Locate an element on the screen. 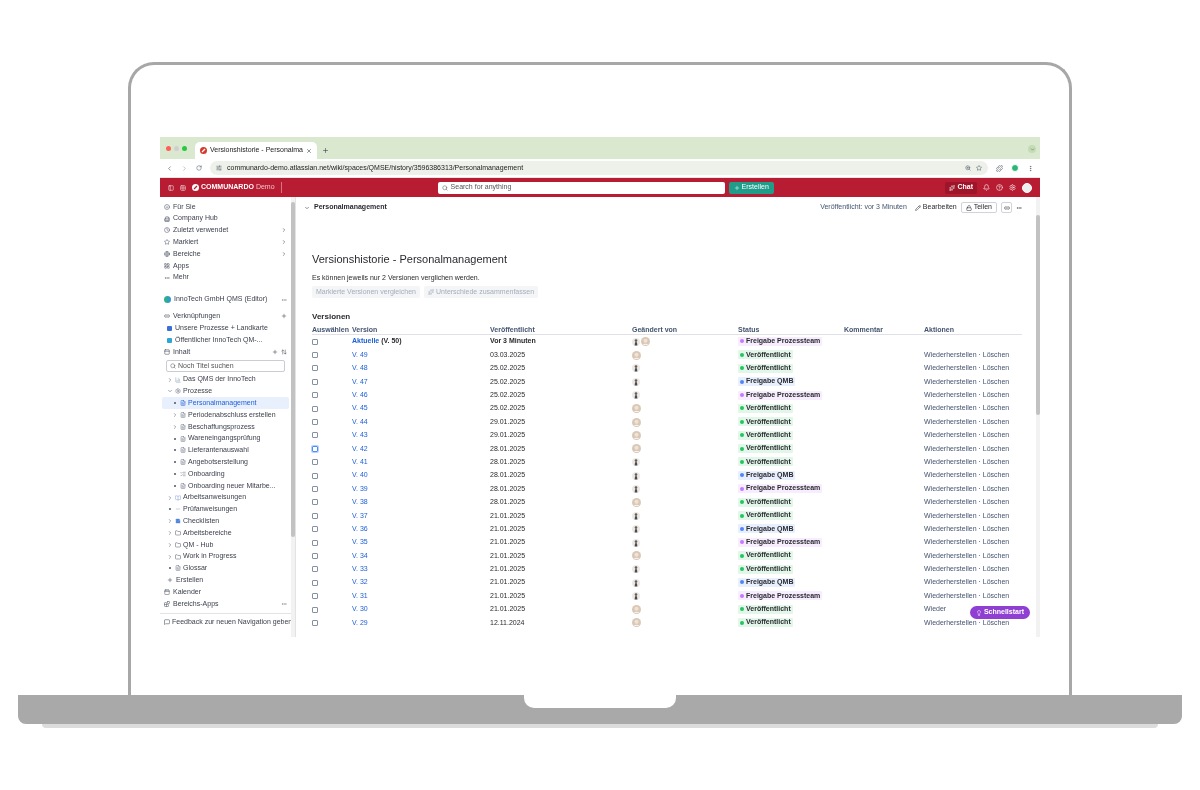 Image resolution: width=1200 pixels, height=790 pixels. copy-link-button is located at coordinates (1006, 207).